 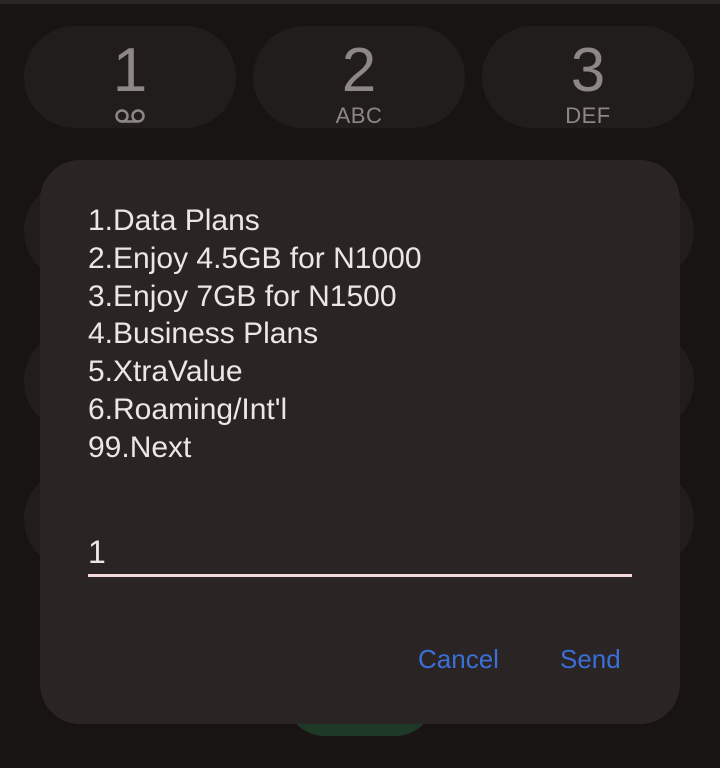 What do you see at coordinates (188, 409) in the screenshot?
I see `menu-item: 6.Roaming/Int'l` at bounding box center [188, 409].